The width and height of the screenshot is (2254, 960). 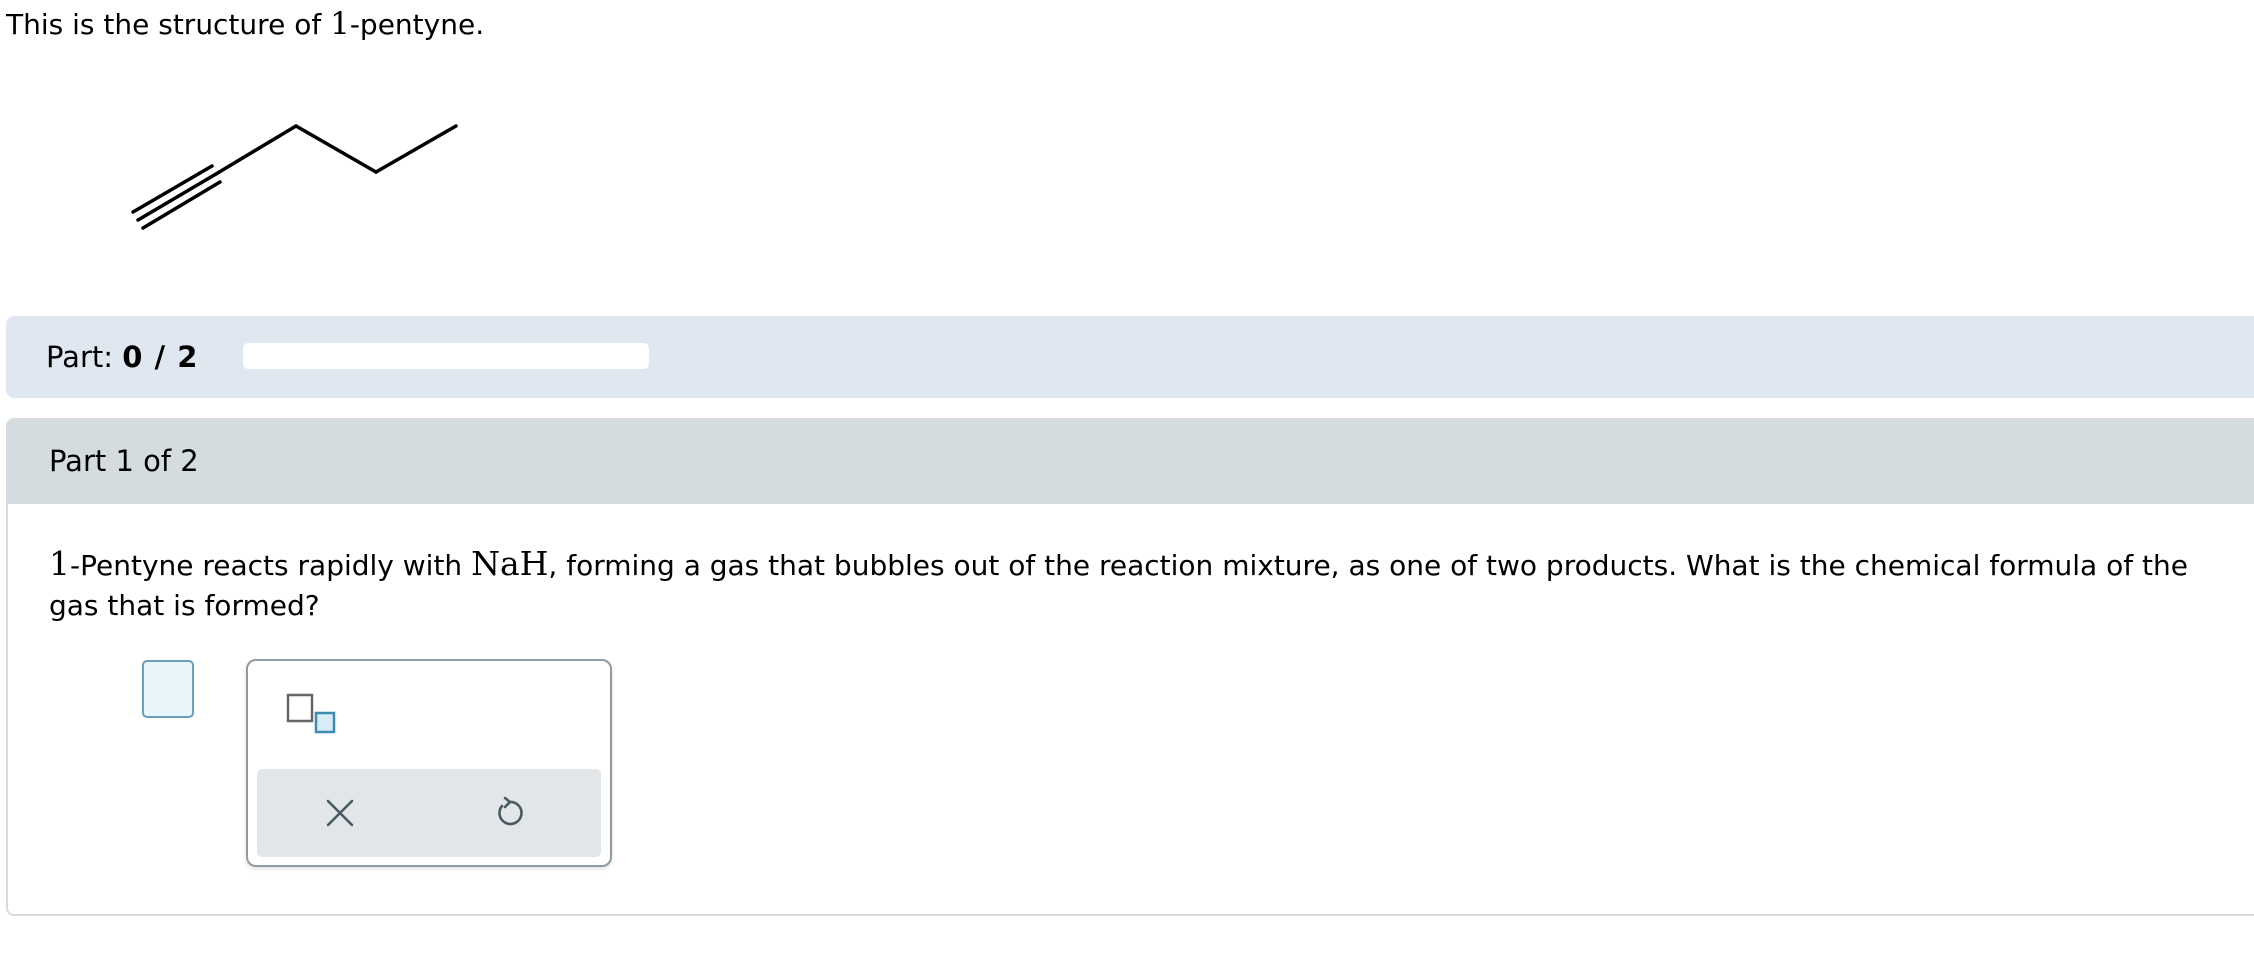 I want to click on reagent-formula: NaH, so click(x=510, y=563).